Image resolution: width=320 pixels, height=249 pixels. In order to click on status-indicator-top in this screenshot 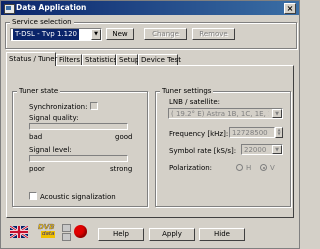, I will do `click(66, 228)`.